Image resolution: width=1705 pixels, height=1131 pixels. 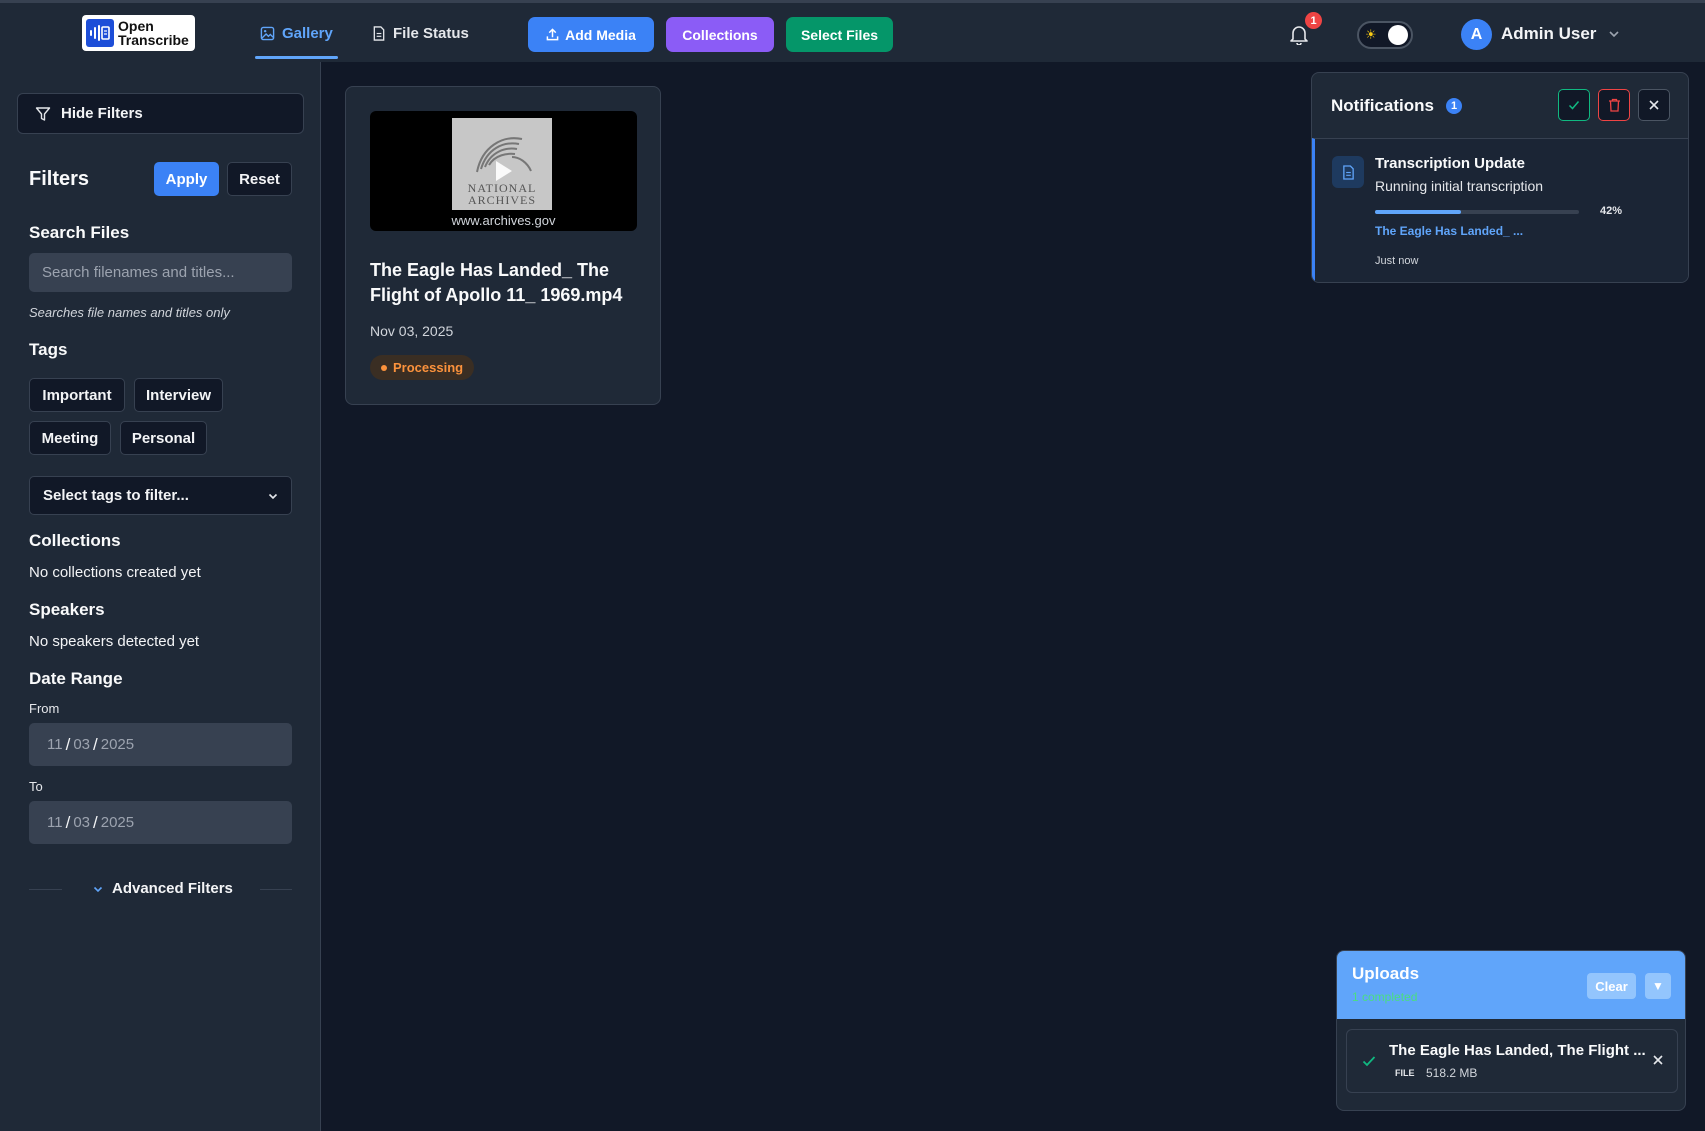 I want to click on select-files-button: Select Files, so click(x=839, y=34).